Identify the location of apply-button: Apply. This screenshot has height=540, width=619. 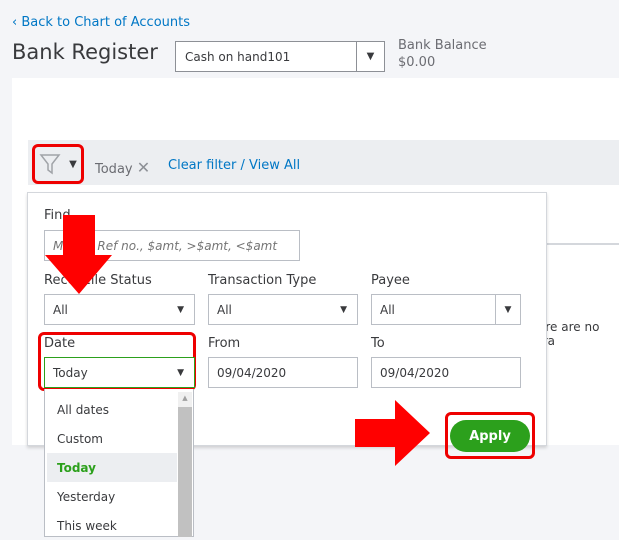
(490, 436).